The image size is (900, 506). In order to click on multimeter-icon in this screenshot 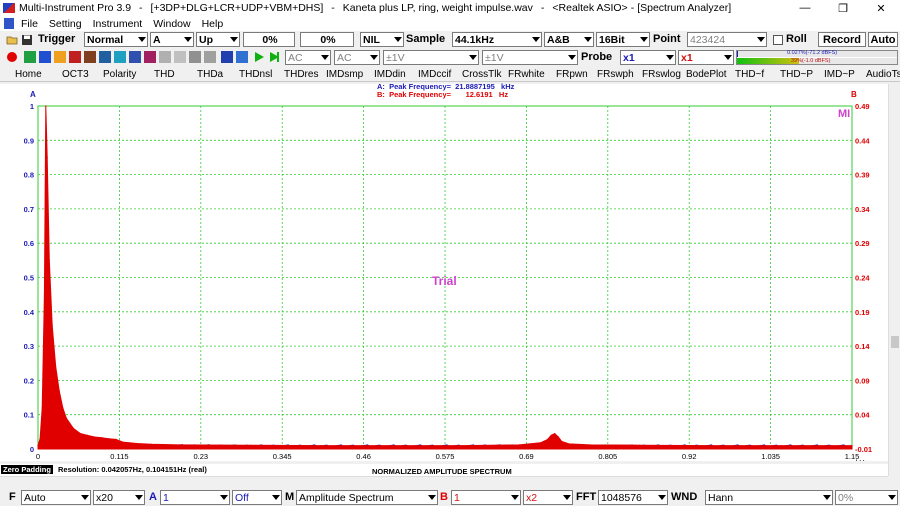, I will do `click(60, 57)`.